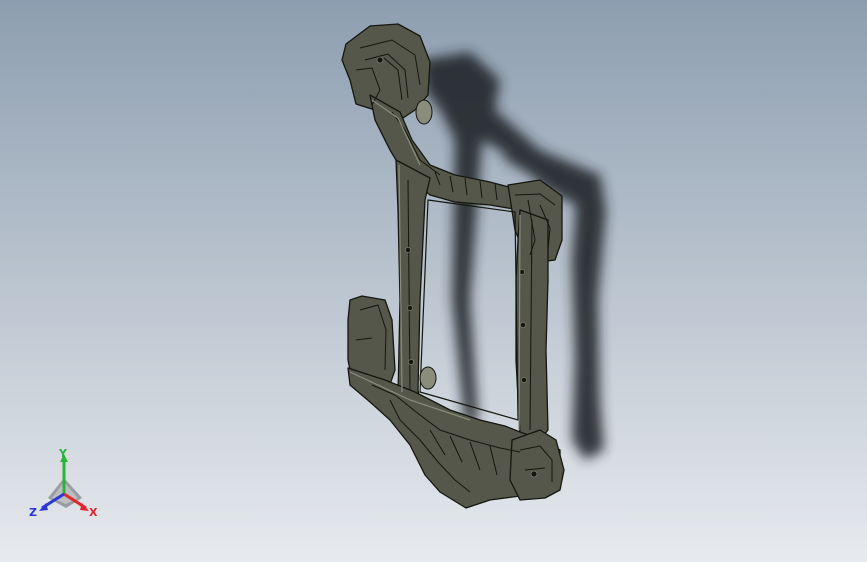 This screenshot has height=562, width=867. What do you see at coordinates (93, 512) in the screenshot?
I see `x-axis-label: X` at bounding box center [93, 512].